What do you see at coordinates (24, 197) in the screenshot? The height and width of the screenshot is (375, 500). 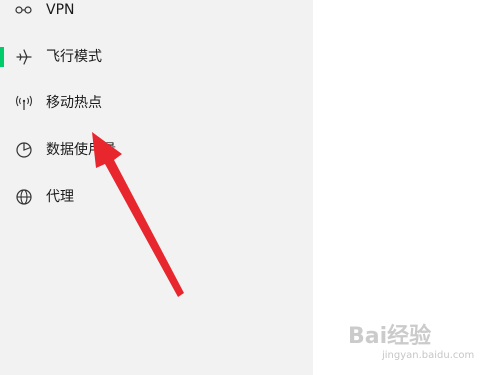 I see `globe-icon` at bounding box center [24, 197].